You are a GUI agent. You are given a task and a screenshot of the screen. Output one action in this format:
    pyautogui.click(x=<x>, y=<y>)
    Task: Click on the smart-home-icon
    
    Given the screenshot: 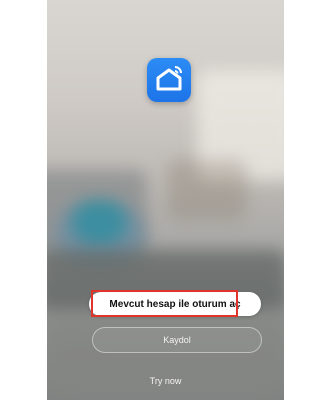 What is the action you would take?
    pyautogui.click(x=169, y=80)
    